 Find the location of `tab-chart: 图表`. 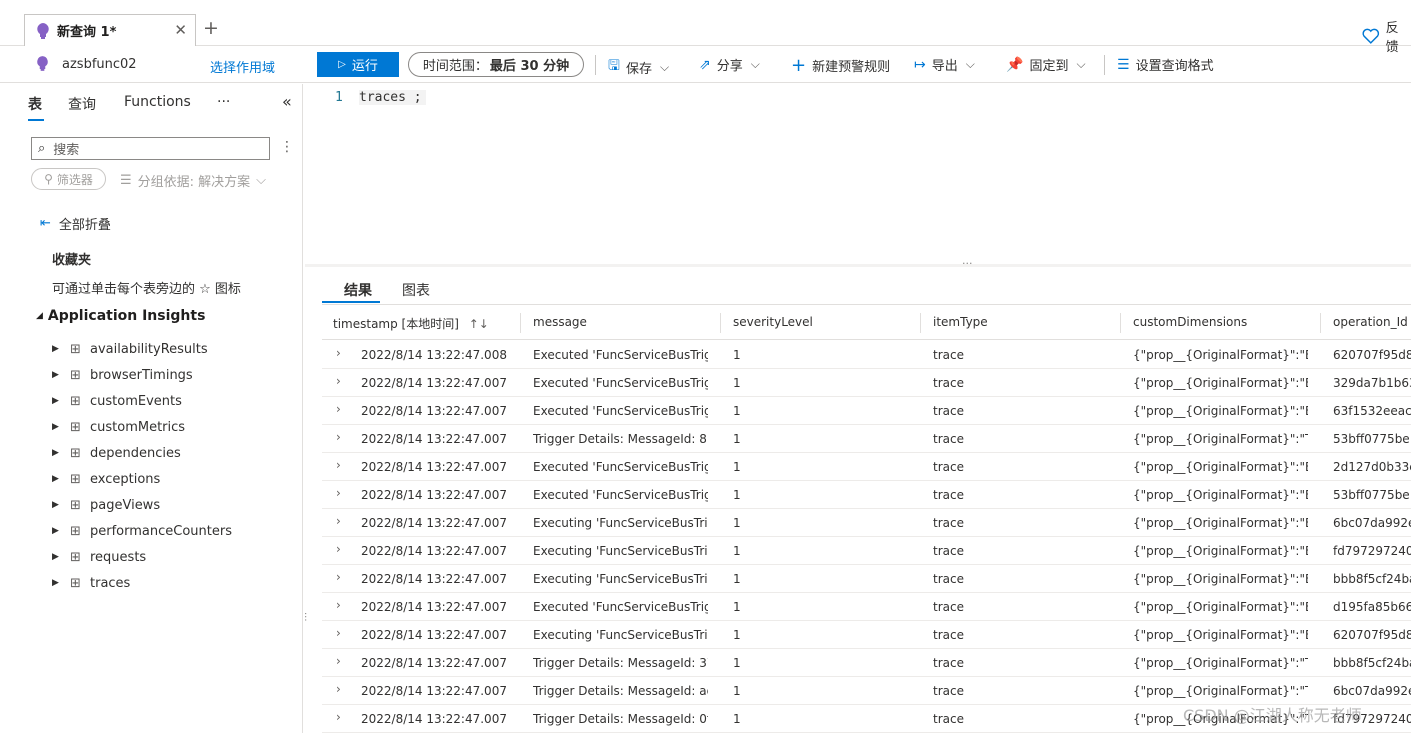

tab-chart: 图表 is located at coordinates (416, 290).